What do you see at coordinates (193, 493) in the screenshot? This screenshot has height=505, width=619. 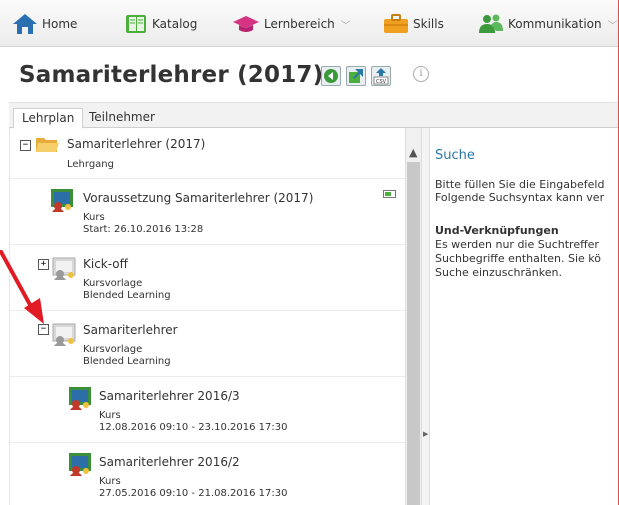 I see `tree-item-date: 27.05.2016 09:10 - 21.08.2016 17:30` at bounding box center [193, 493].